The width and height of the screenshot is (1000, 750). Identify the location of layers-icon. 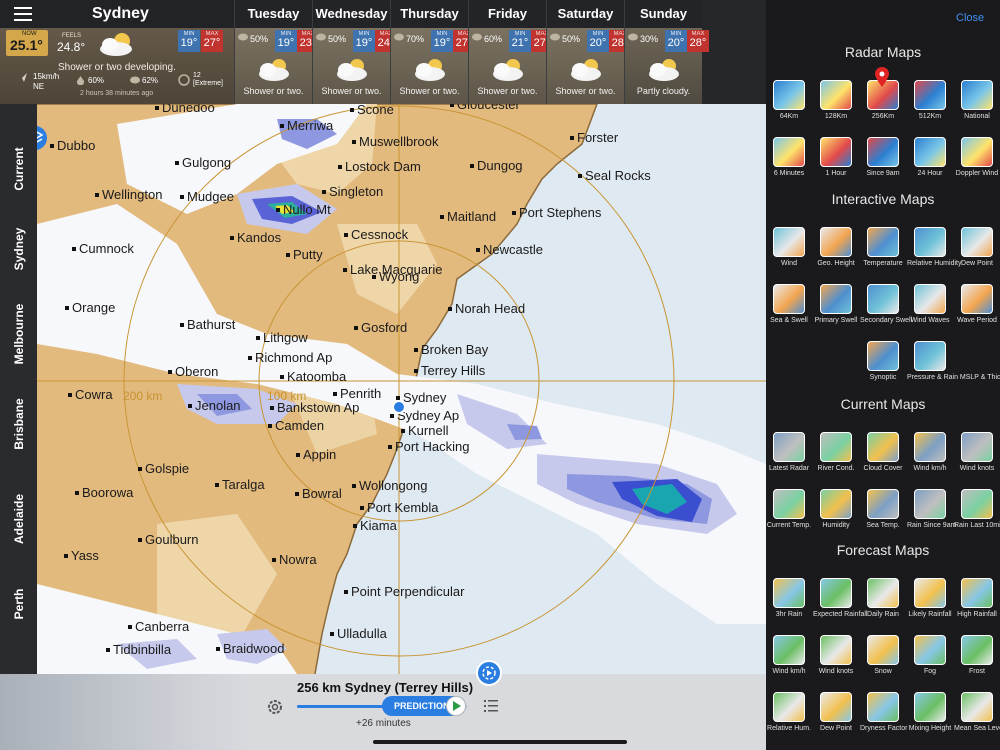
(42, 138).